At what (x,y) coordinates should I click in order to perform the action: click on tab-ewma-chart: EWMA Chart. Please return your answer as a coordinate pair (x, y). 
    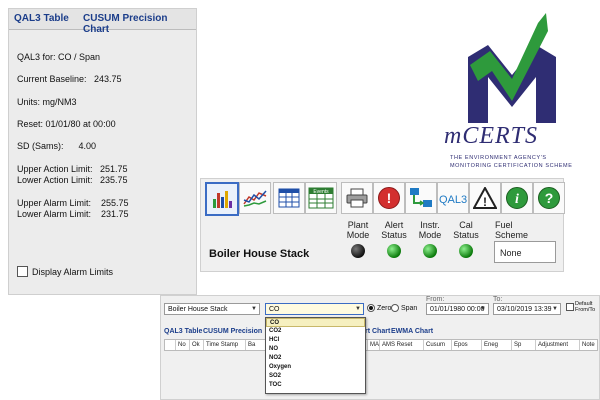
    Looking at the image, I should click on (412, 331).